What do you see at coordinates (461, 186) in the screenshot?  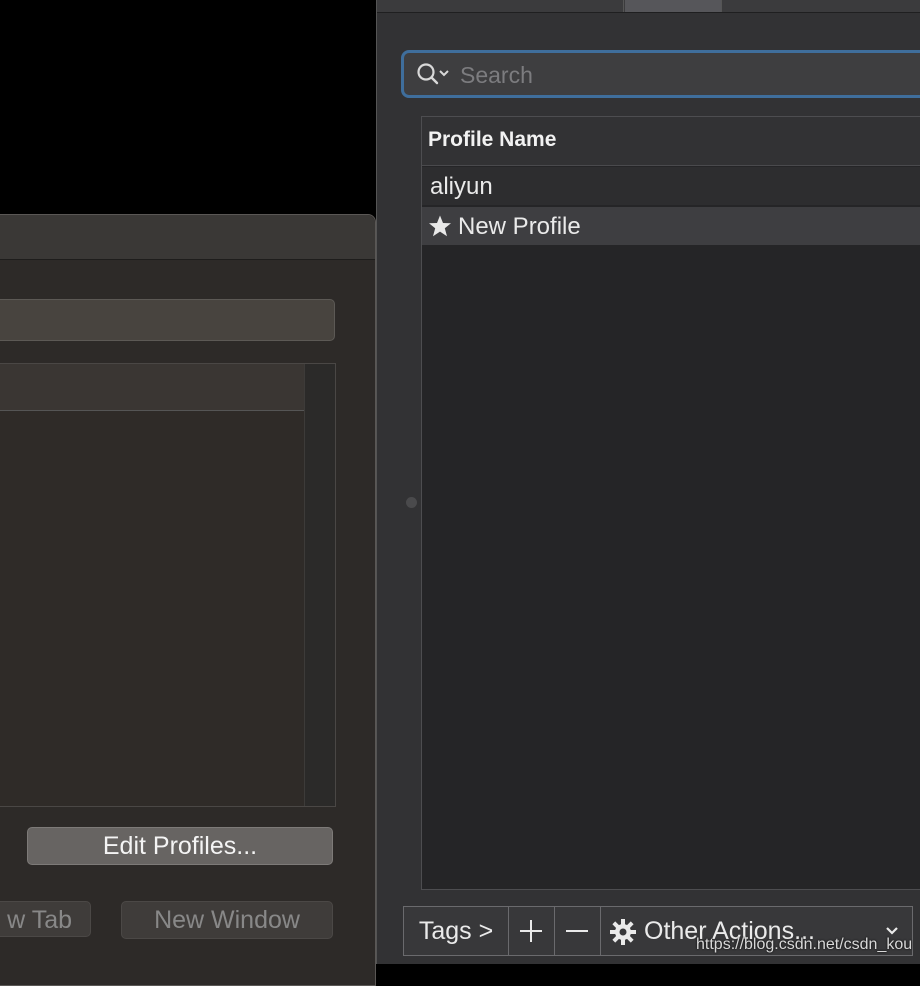 I see `profile-name: aliyun` at bounding box center [461, 186].